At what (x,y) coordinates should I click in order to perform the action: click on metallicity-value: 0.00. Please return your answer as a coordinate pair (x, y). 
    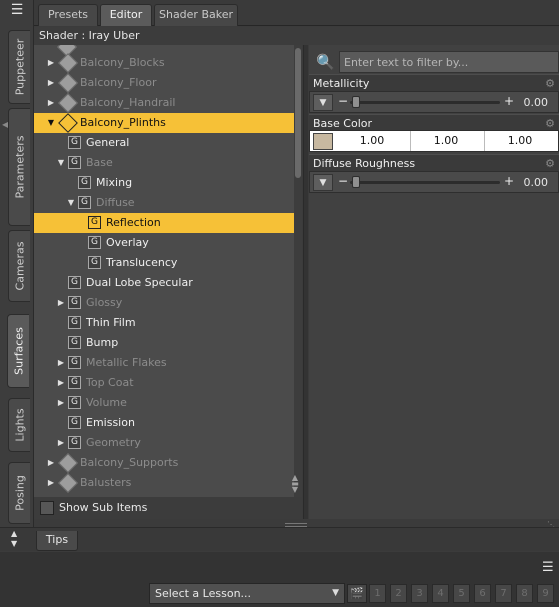
    Looking at the image, I should click on (536, 102).